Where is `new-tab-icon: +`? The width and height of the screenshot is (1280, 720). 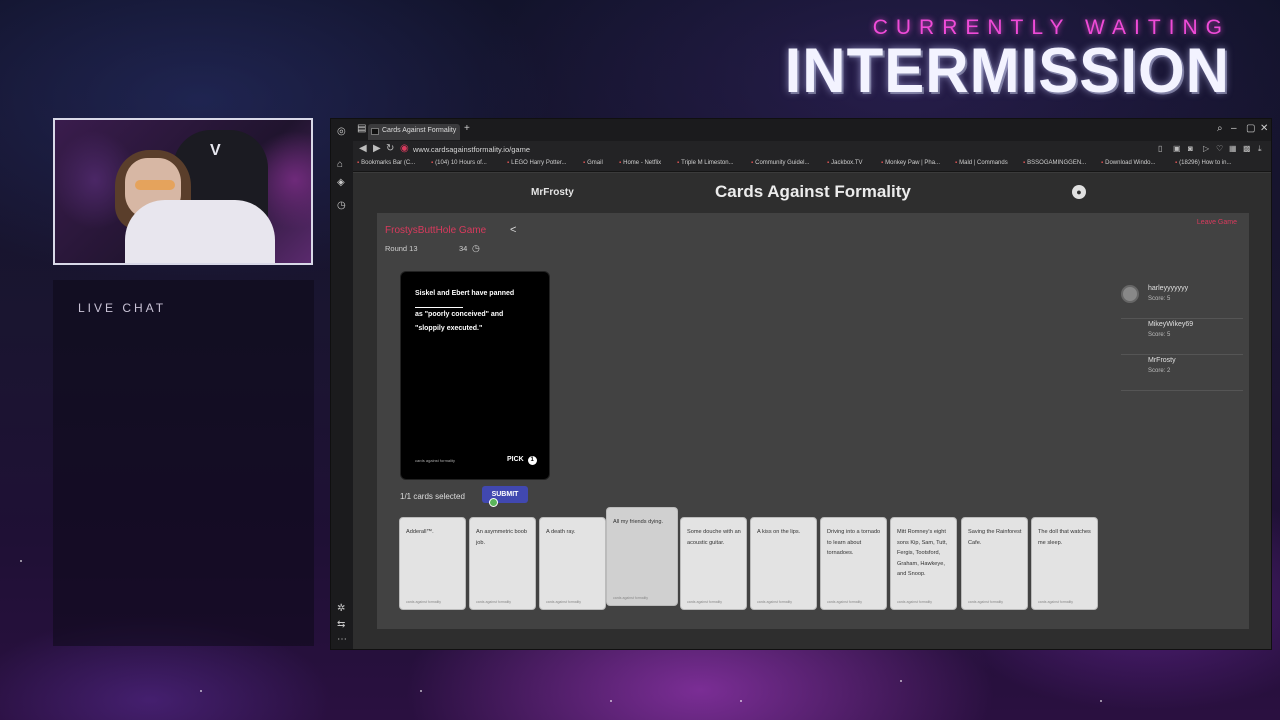 new-tab-icon: + is located at coordinates (467, 128).